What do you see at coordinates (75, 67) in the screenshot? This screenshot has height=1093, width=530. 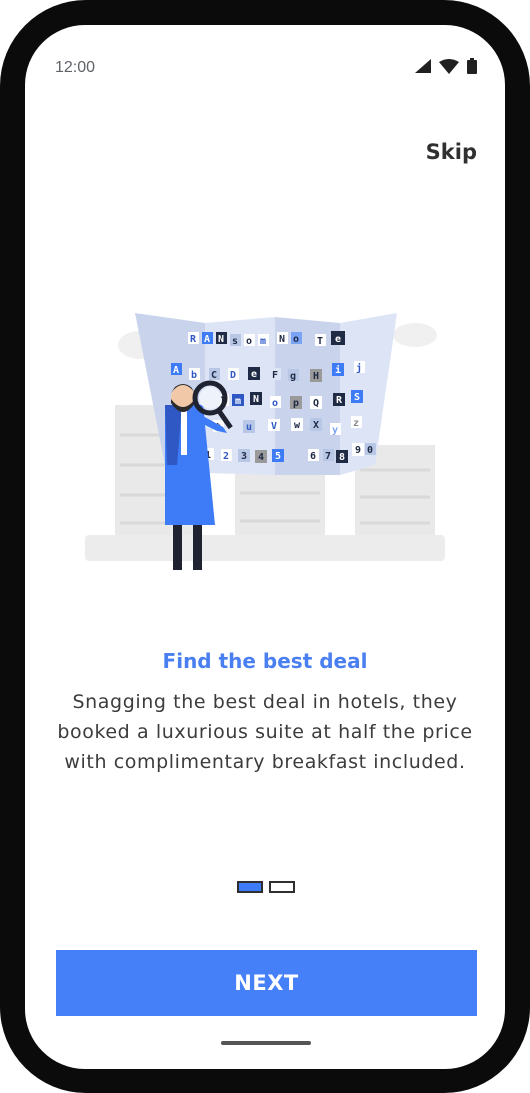 I see `status-time: 12:00` at bounding box center [75, 67].